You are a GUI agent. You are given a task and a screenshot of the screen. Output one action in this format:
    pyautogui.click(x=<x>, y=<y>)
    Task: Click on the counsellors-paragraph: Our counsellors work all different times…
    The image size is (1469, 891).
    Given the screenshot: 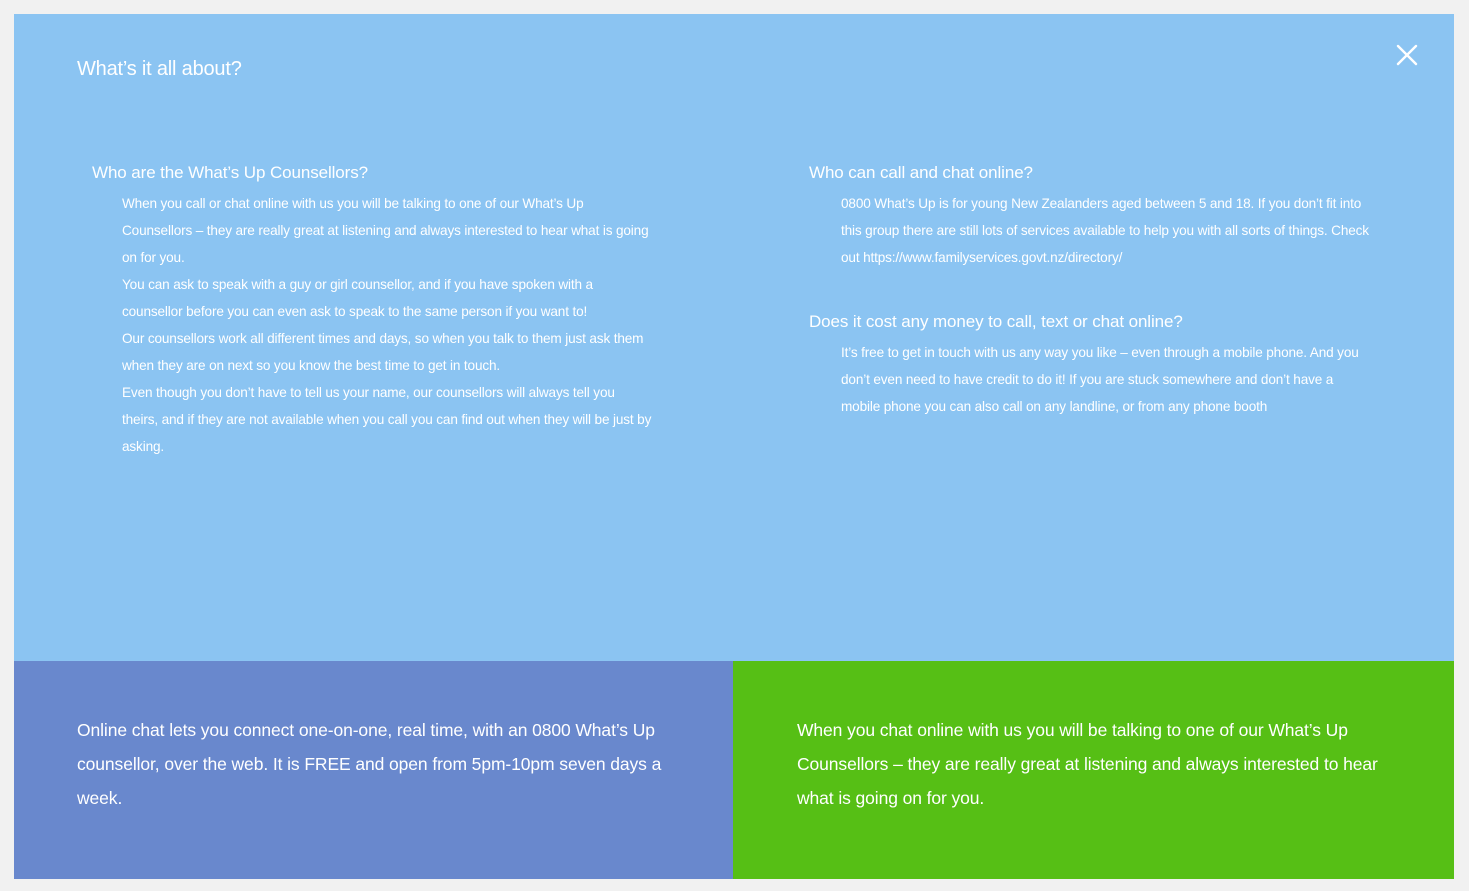 What is the action you would take?
    pyautogui.click(x=383, y=352)
    